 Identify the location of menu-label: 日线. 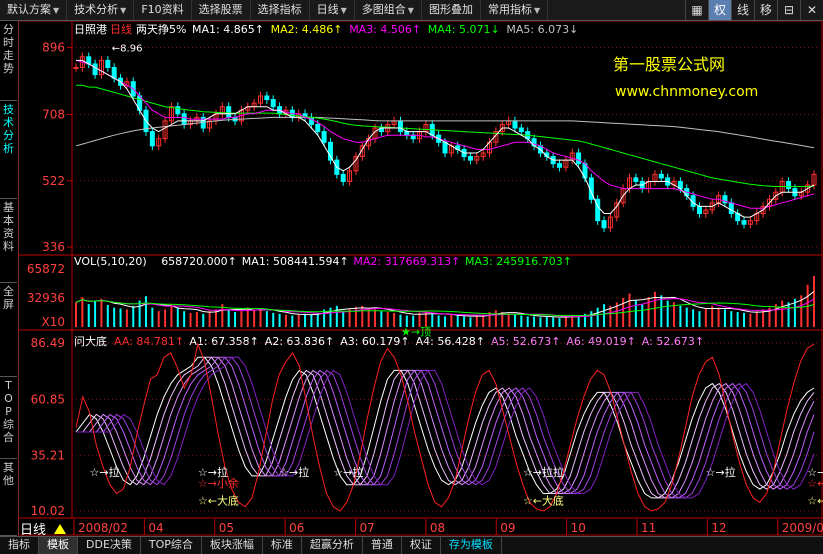
(327, 9).